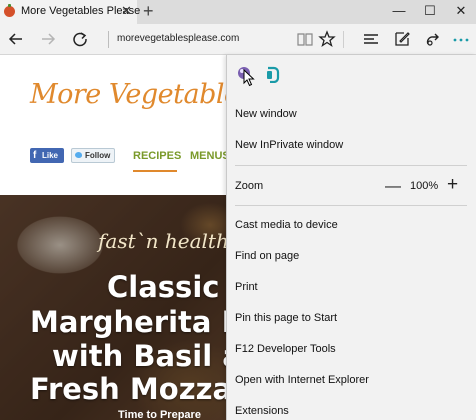 The image size is (476, 420). Describe the element at coordinates (402, 39) in the screenshot. I see `web-note-icon` at that location.